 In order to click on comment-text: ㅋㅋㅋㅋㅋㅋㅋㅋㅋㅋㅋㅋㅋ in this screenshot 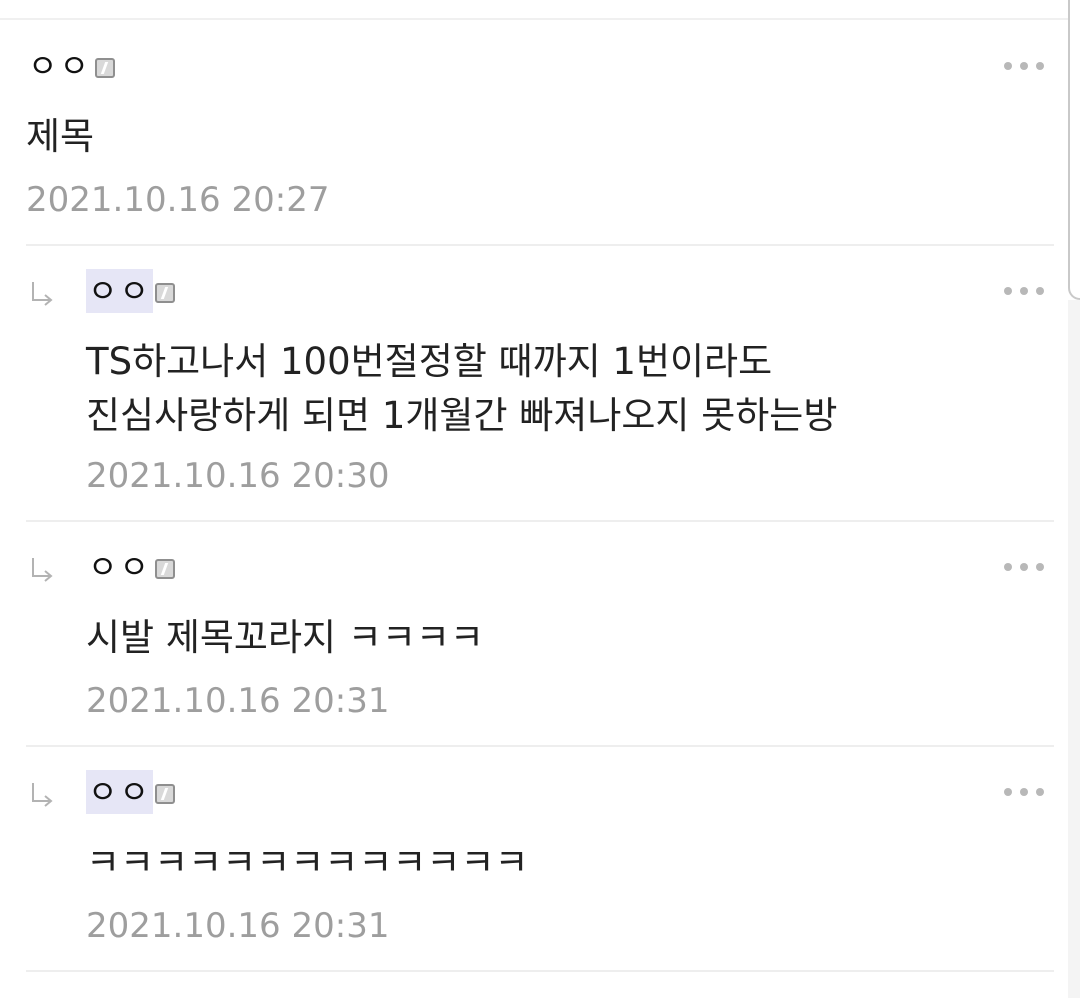, I will do `click(307, 862)`.